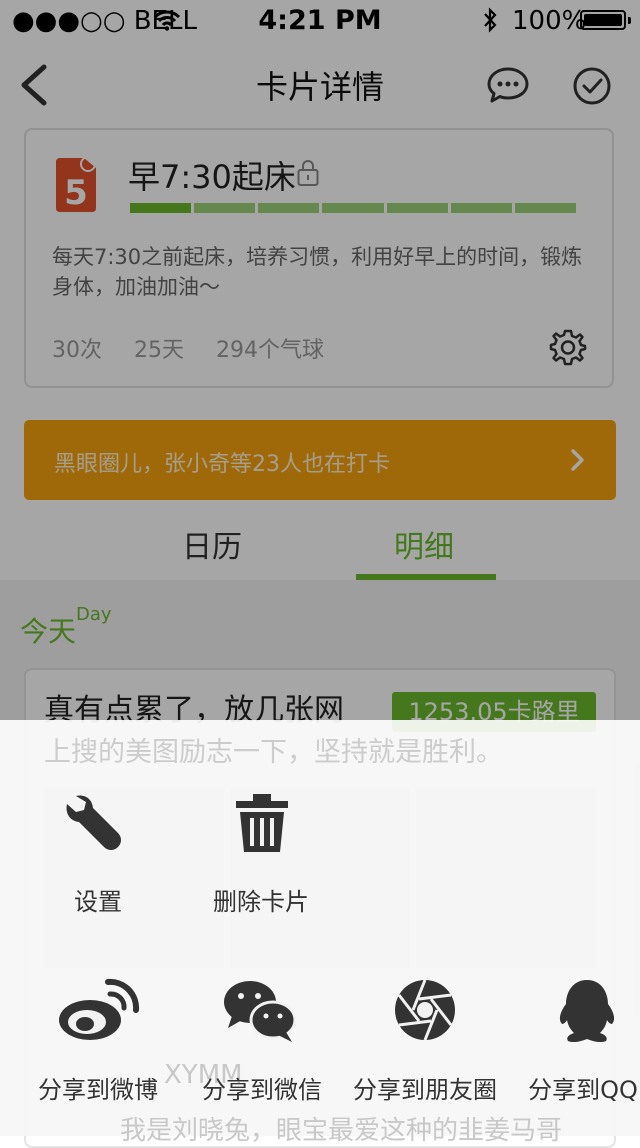 The height and width of the screenshot is (1148, 640). Describe the element at coordinates (262, 1090) in the screenshot. I see `share-wechat-label: 分享到微信` at that location.